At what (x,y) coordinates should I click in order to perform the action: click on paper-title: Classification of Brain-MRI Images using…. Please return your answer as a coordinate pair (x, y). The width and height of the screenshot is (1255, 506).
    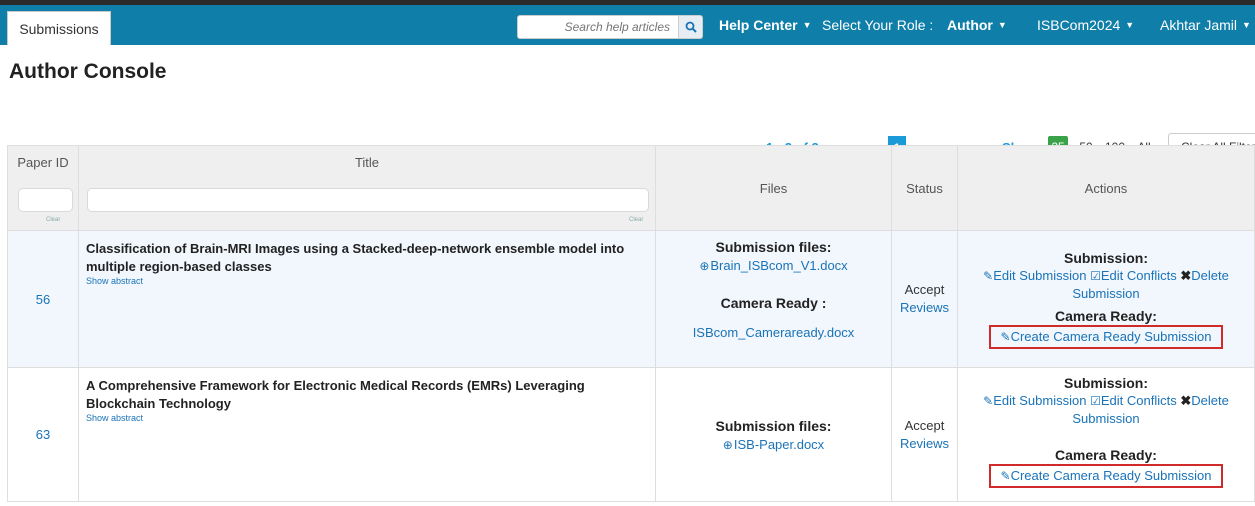
    Looking at the image, I should click on (355, 257).